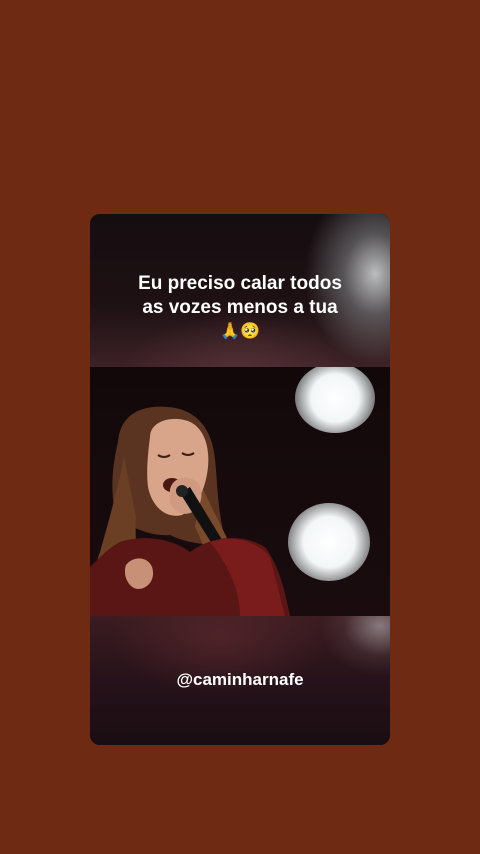 The width and height of the screenshot is (480, 854). I want to click on singer-image, so click(190, 511).